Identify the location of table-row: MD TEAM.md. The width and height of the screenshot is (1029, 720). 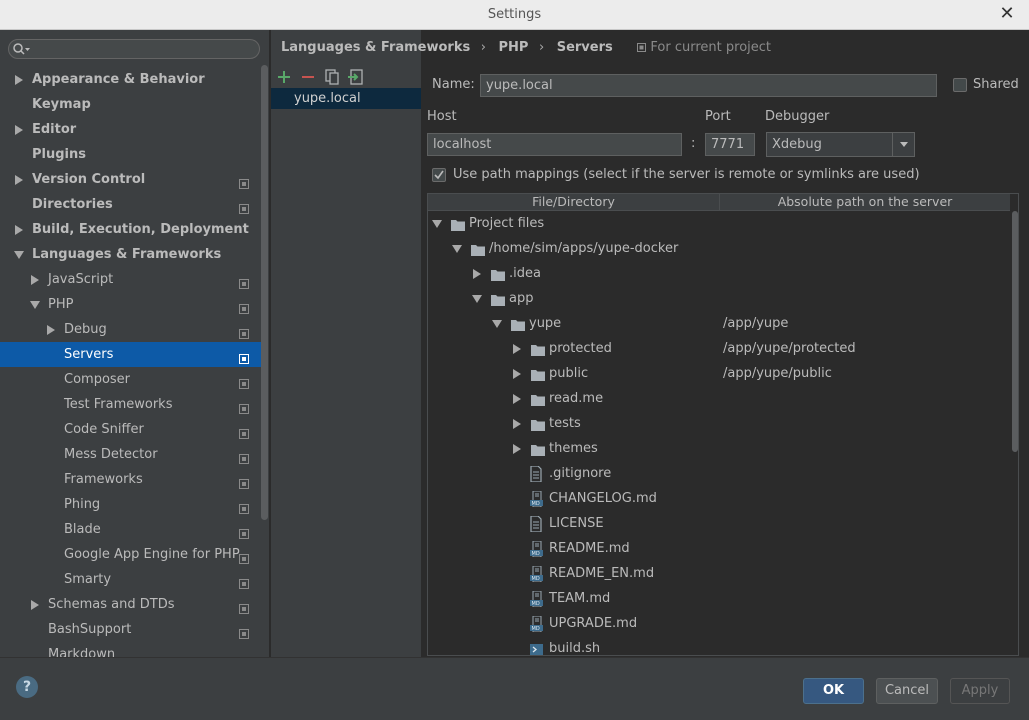
(719, 598).